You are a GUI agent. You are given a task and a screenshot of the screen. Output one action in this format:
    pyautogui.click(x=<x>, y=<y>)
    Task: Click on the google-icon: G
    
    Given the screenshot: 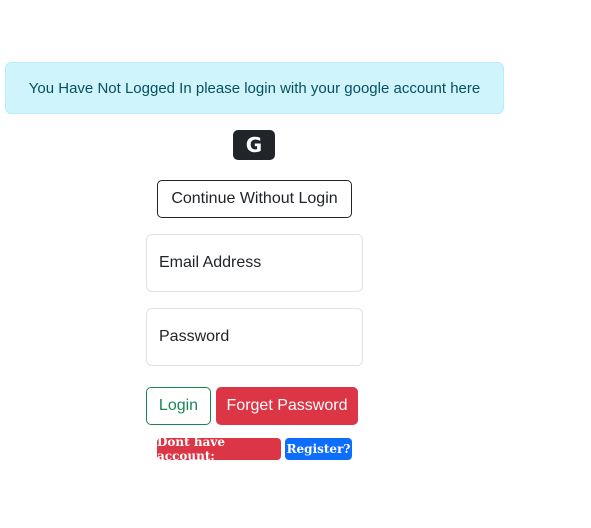 What is the action you would take?
    pyautogui.click(x=254, y=145)
    